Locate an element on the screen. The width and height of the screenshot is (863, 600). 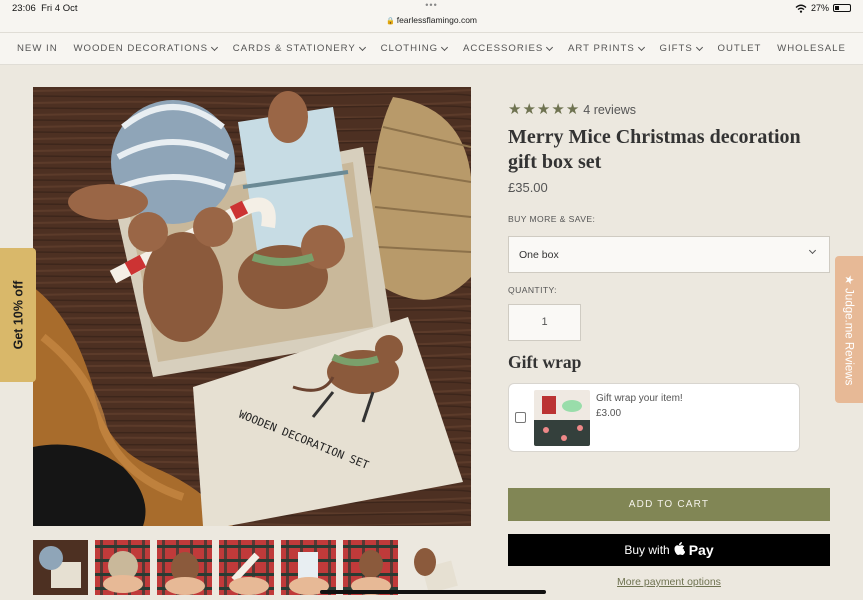
nav-item-clothing: CLOTHING is located at coordinates (414, 48).